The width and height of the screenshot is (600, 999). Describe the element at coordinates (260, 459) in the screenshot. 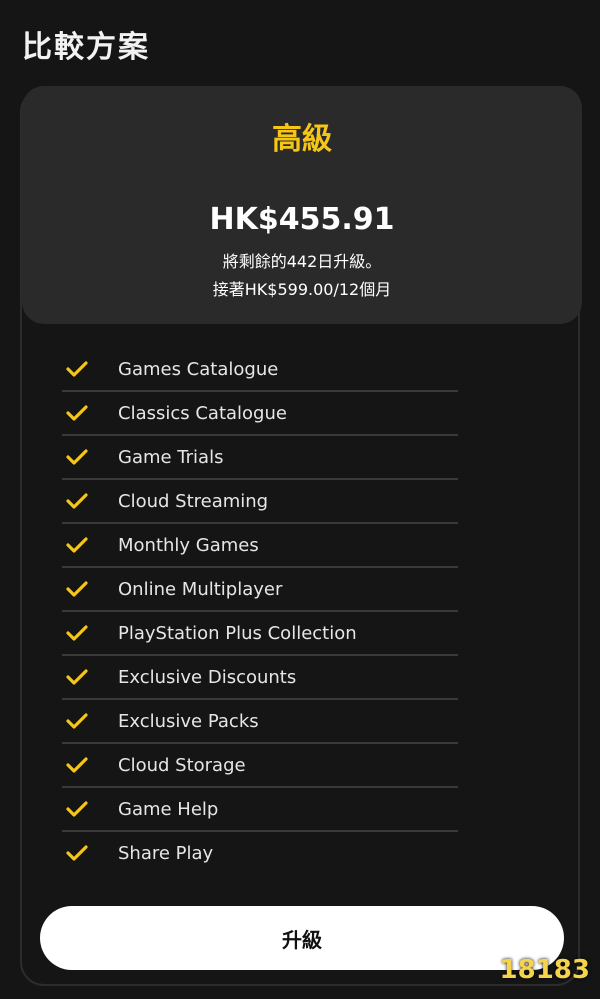

I see `feature-item: Game Trials` at that location.